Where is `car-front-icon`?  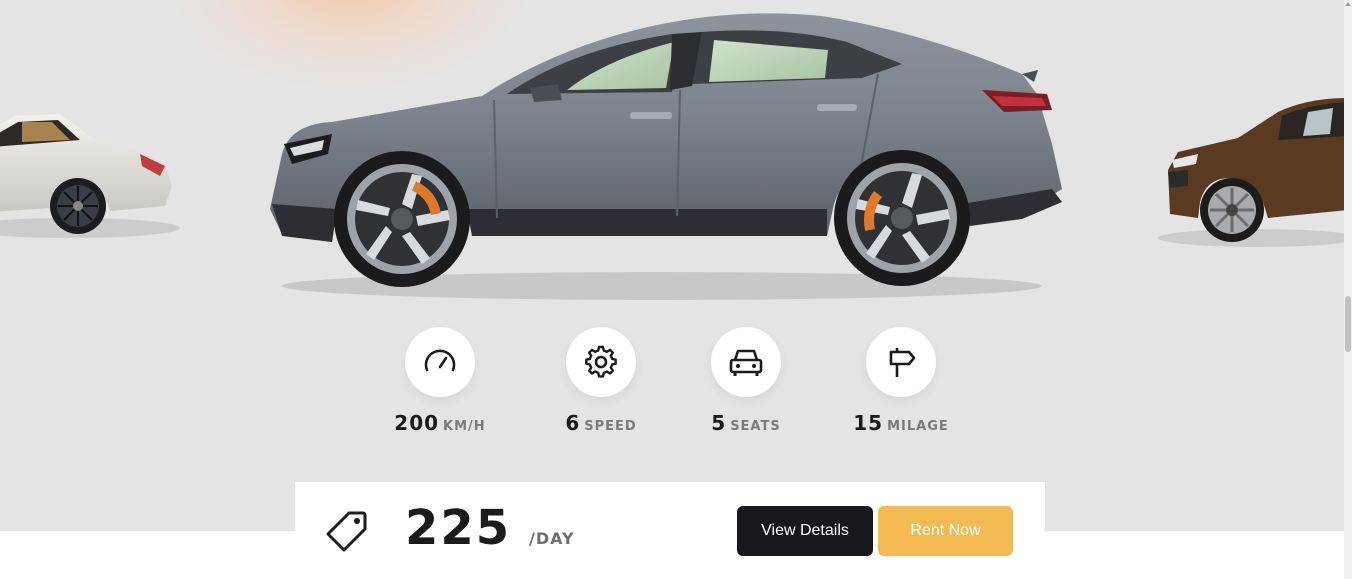 car-front-icon is located at coordinates (746, 362).